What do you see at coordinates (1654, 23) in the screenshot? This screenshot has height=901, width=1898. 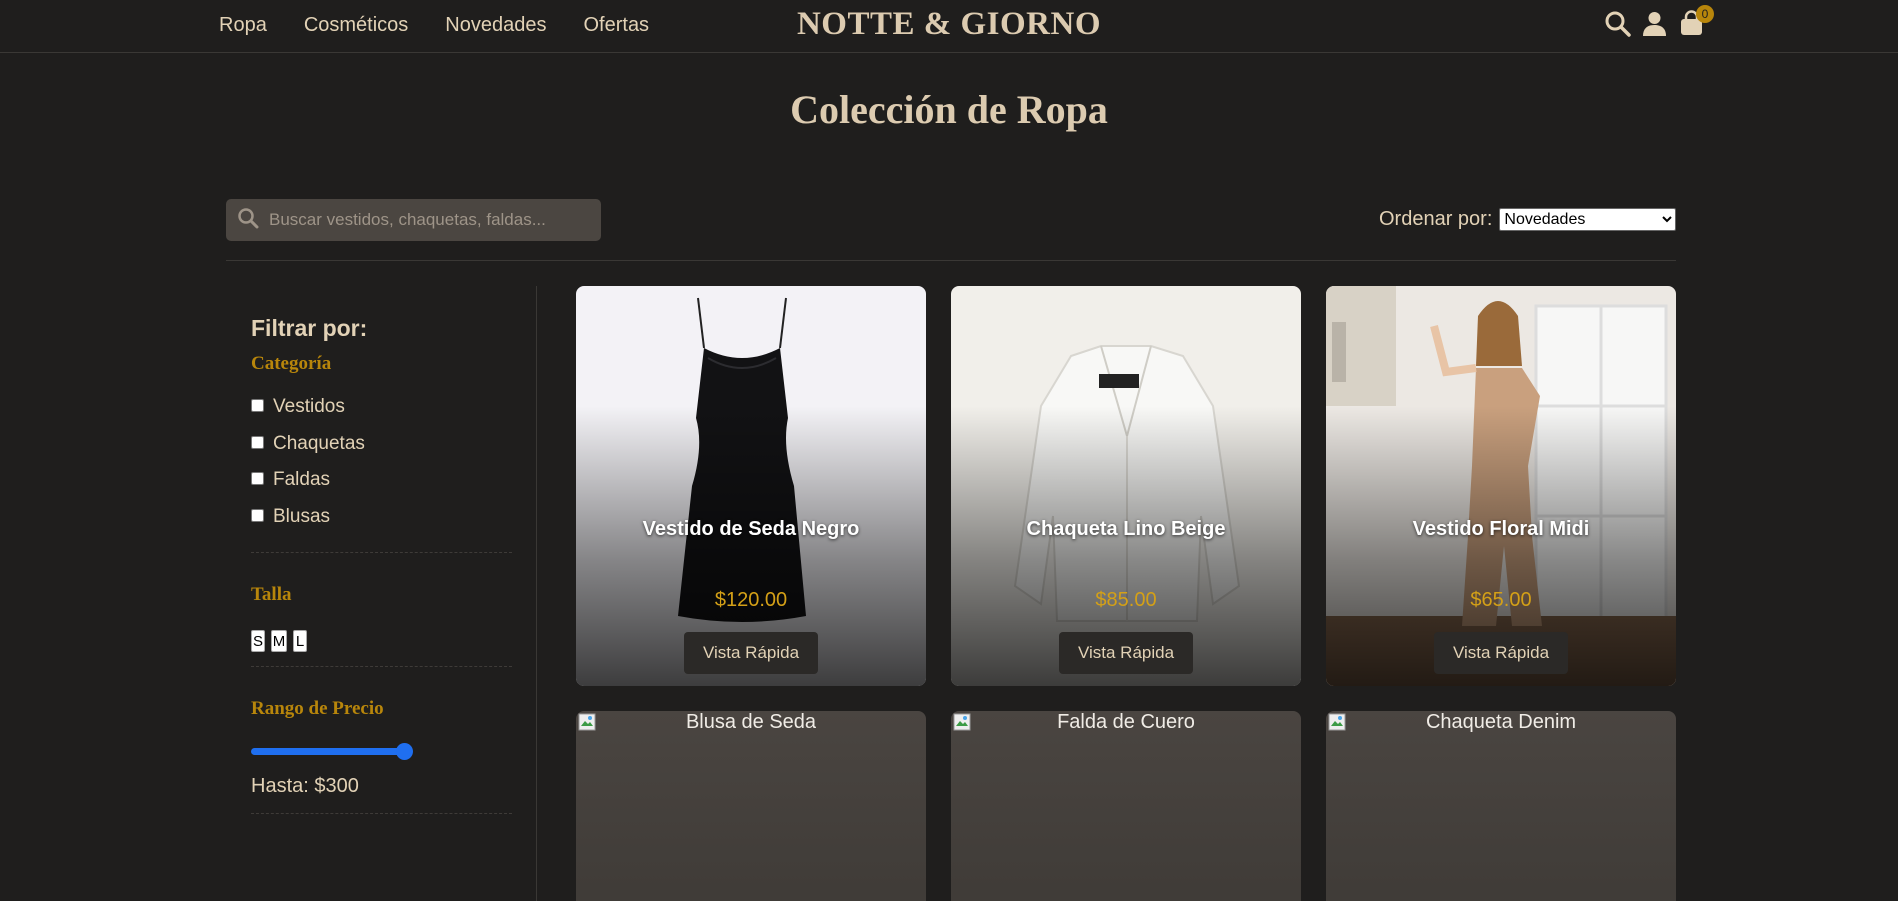 I see `user-icon` at bounding box center [1654, 23].